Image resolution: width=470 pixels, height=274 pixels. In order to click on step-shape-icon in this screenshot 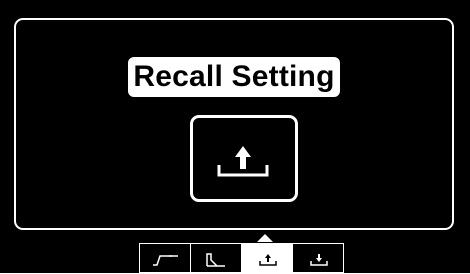, I will do `click(215, 260)`.